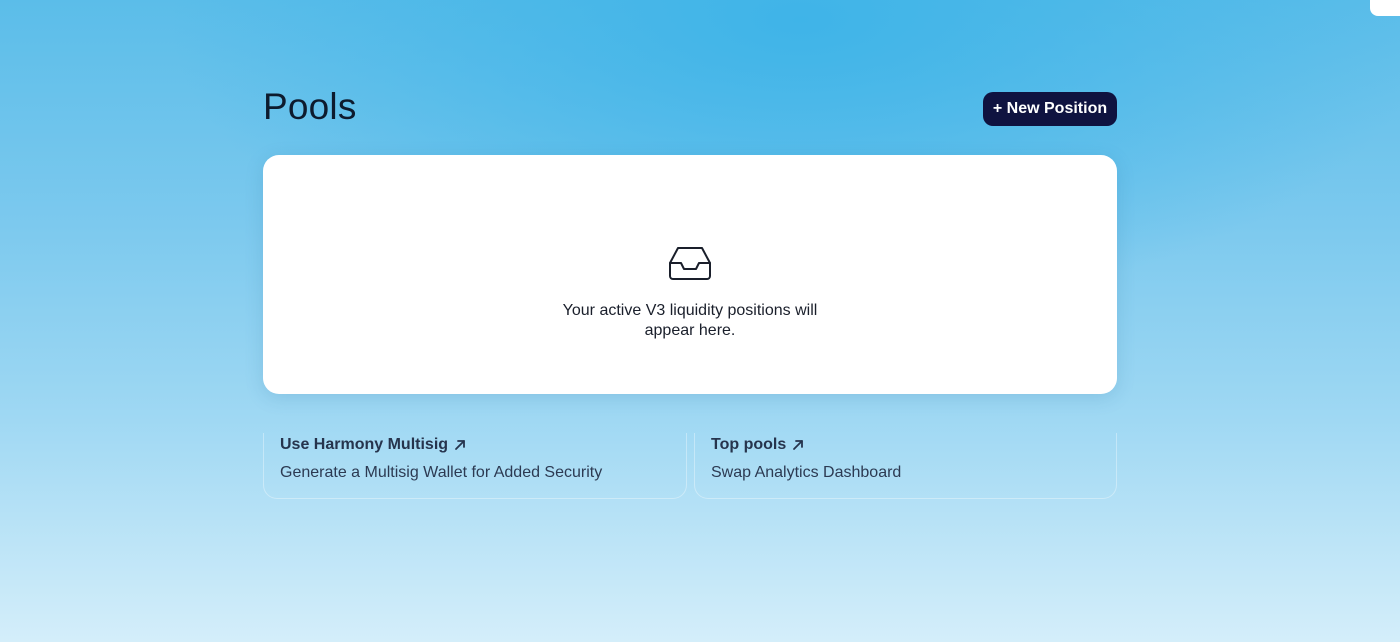 The height and width of the screenshot is (642, 1400). Describe the element at coordinates (690, 310) in the screenshot. I see `empty-state-line-1: Your active V3 liquidity positions will` at that location.